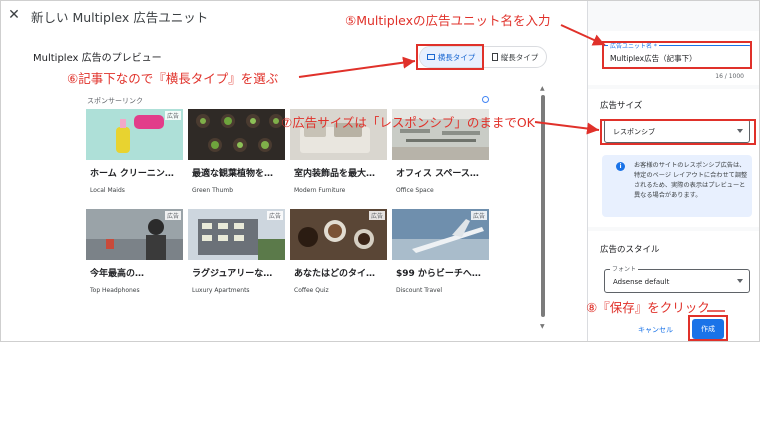 The height and width of the screenshot is (428, 760). Describe the element at coordinates (494, 57) in the screenshot. I see `vertical-layout-icon` at that location.